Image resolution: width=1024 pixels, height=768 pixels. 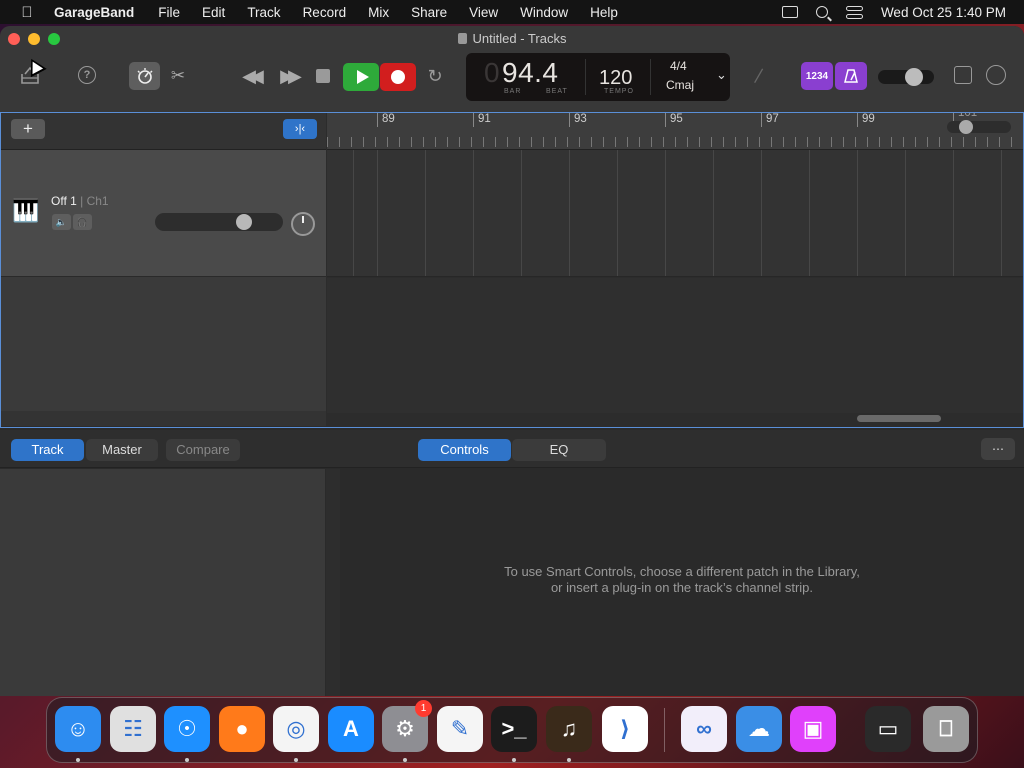 I want to click on solo-button: 🎧, so click(x=82, y=222).